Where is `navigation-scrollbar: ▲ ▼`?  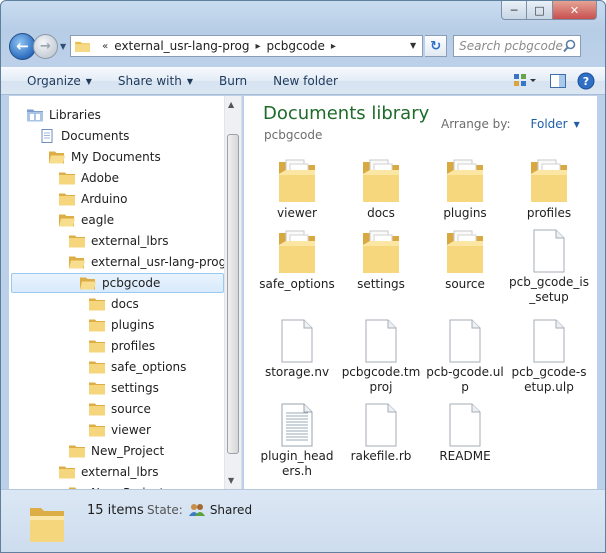 navigation-scrollbar: ▲ ▼ is located at coordinates (232, 292).